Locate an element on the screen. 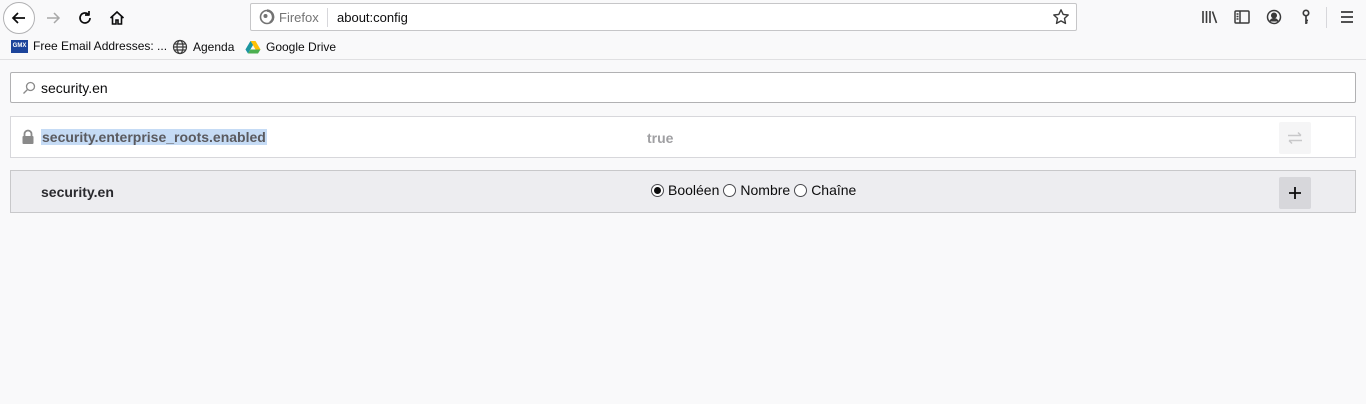 The image size is (1366, 404). gmx-icon: GMX is located at coordinates (19, 46).